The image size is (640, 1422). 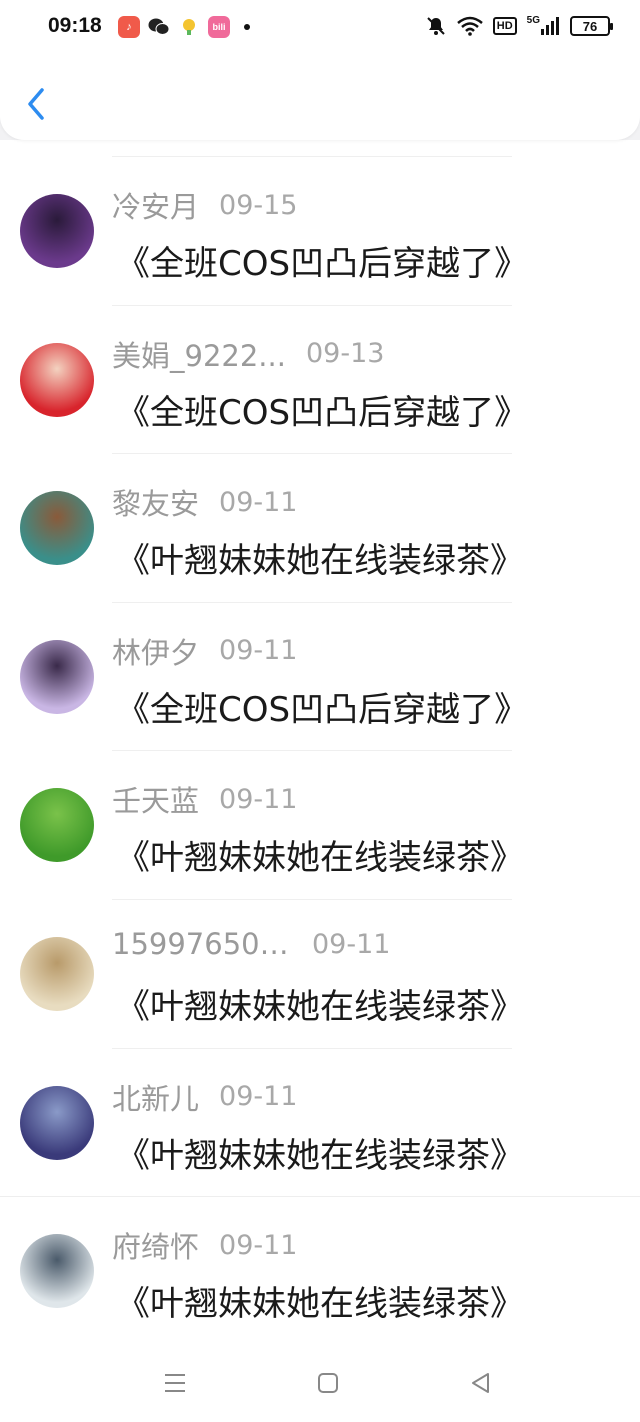 What do you see at coordinates (219, 27) in the screenshot?
I see `bilibili-icon: bili` at bounding box center [219, 27].